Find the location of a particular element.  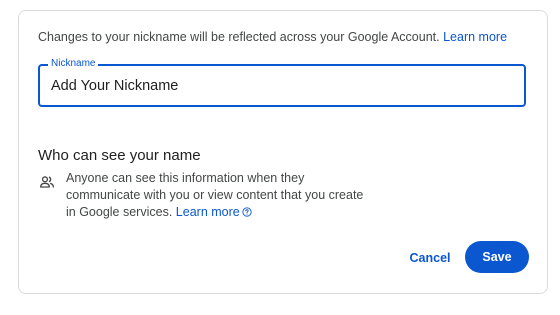

visibility-title: Who can see your name is located at coordinates (119, 155).